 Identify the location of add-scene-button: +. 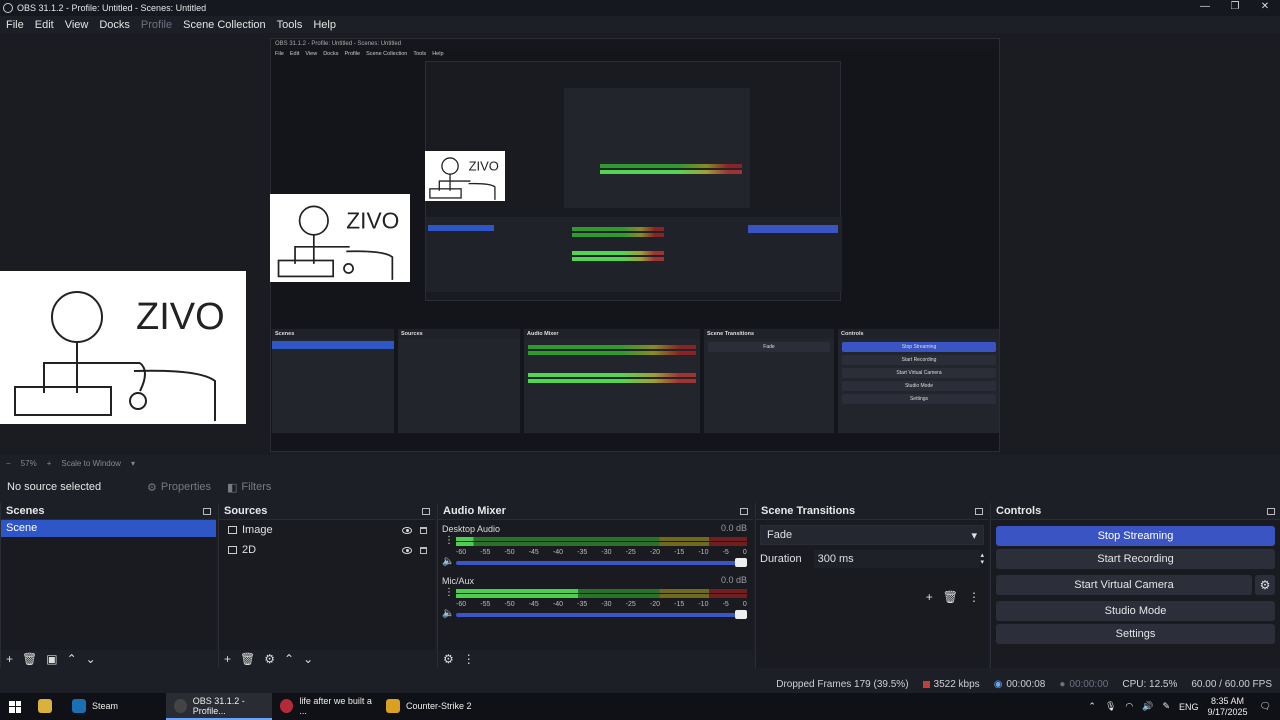
(9, 659).